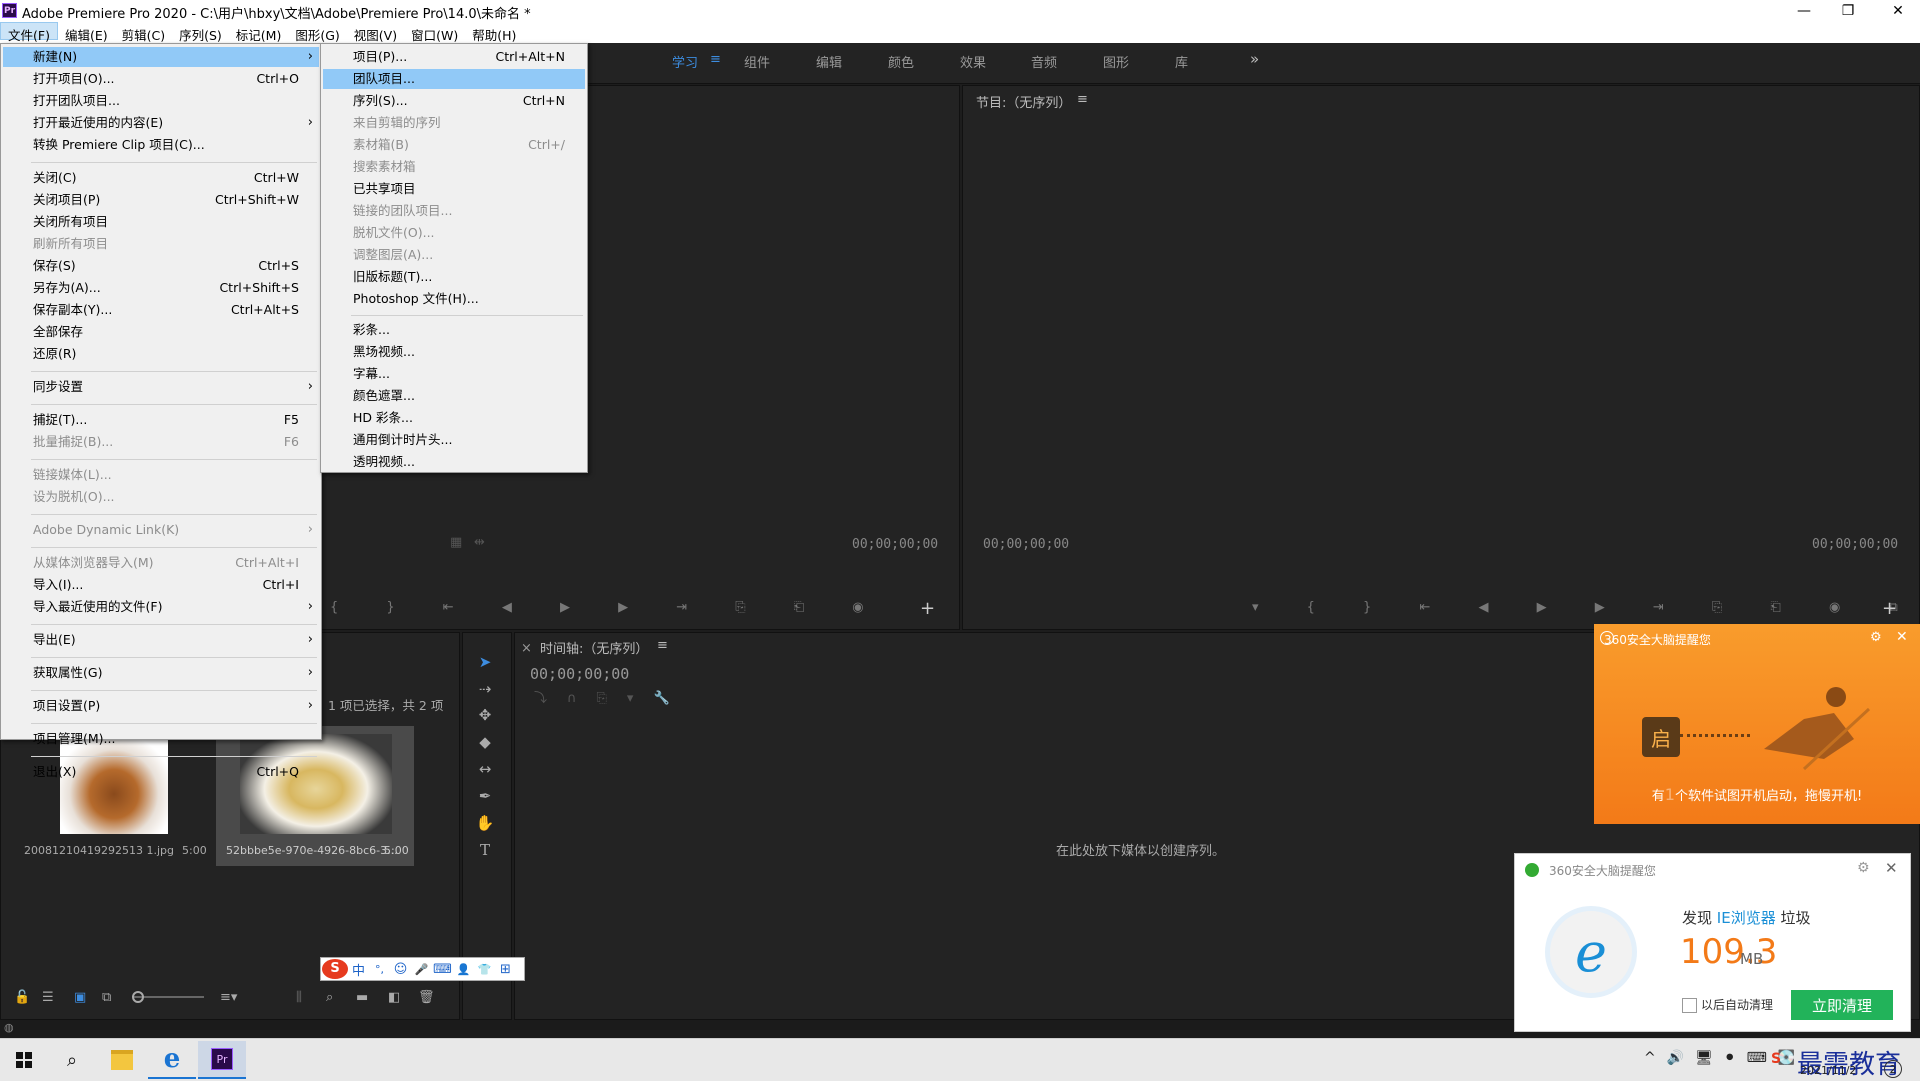  Describe the element at coordinates (161, 310) in the screenshot. I see `file-menu-item: 保存副本(Y)... Ctrl+Alt+S` at that location.